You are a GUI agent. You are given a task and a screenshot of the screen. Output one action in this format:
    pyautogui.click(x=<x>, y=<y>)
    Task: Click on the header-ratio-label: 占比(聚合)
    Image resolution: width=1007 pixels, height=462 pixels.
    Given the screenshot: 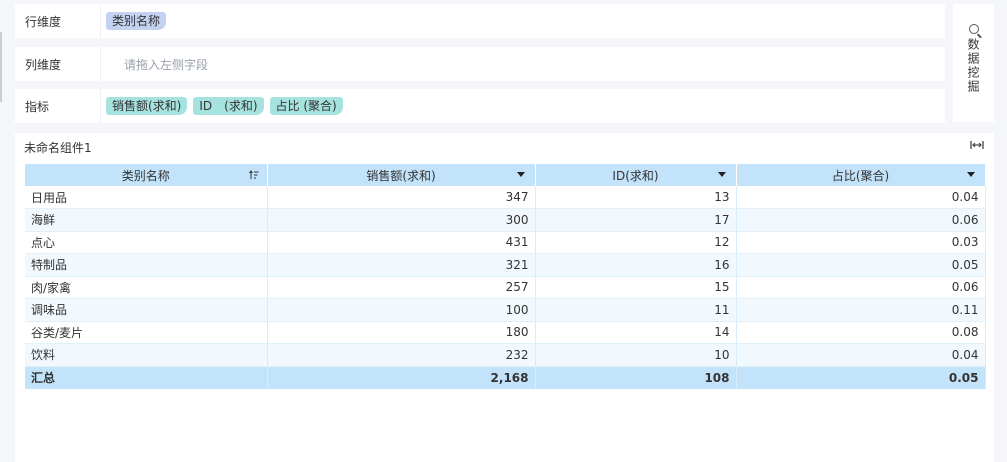 What is the action you would take?
    pyautogui.click(x=860, y=175)
    